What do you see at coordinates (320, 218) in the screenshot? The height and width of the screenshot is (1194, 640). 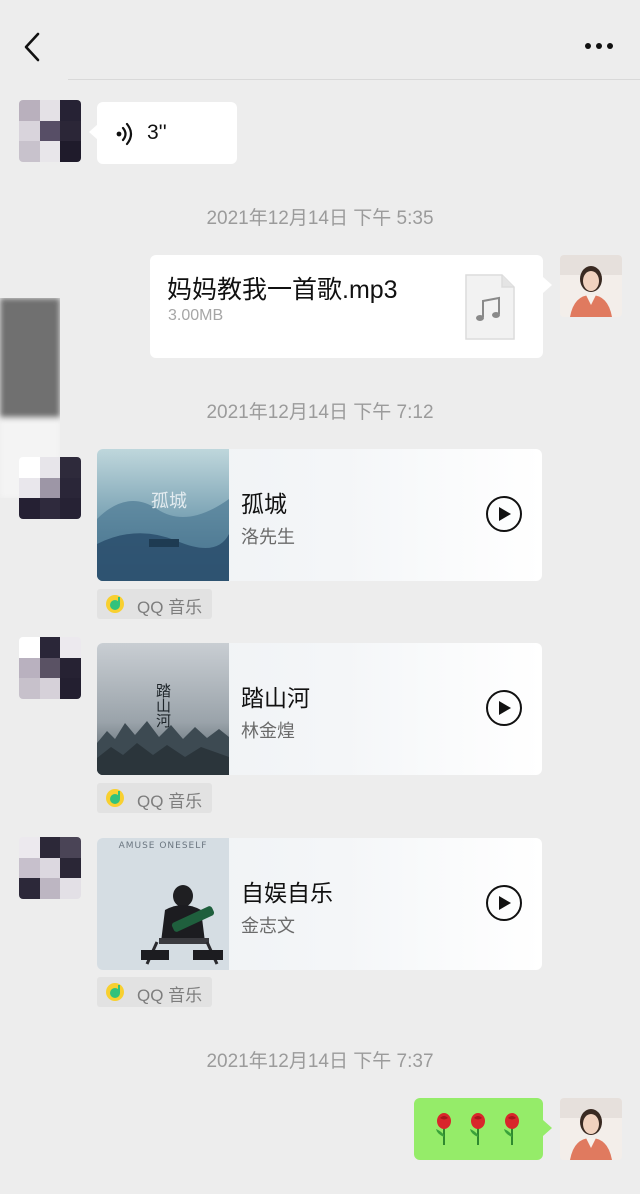 I see `timestamp: 2021年12月14日 下午 5:35` at bounding box center [320, 218].